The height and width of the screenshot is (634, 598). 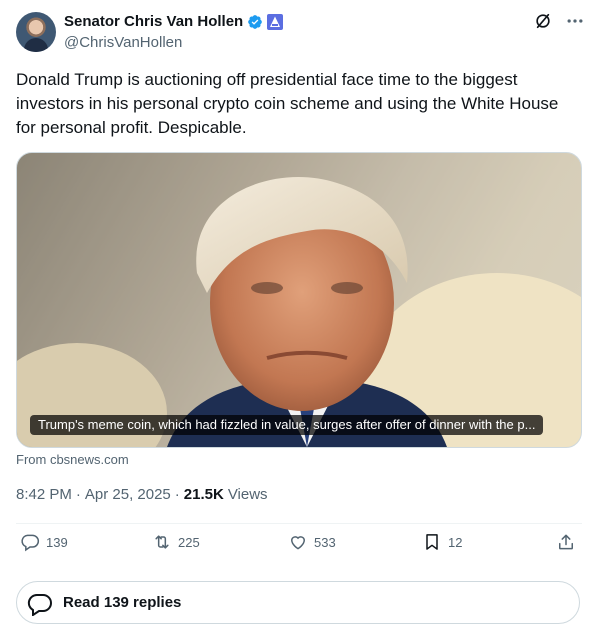 I want to click on tweet-meta: 8:42 PM · Apr 25, 2025 · 21.5K Views, so click(x=142, y=494).